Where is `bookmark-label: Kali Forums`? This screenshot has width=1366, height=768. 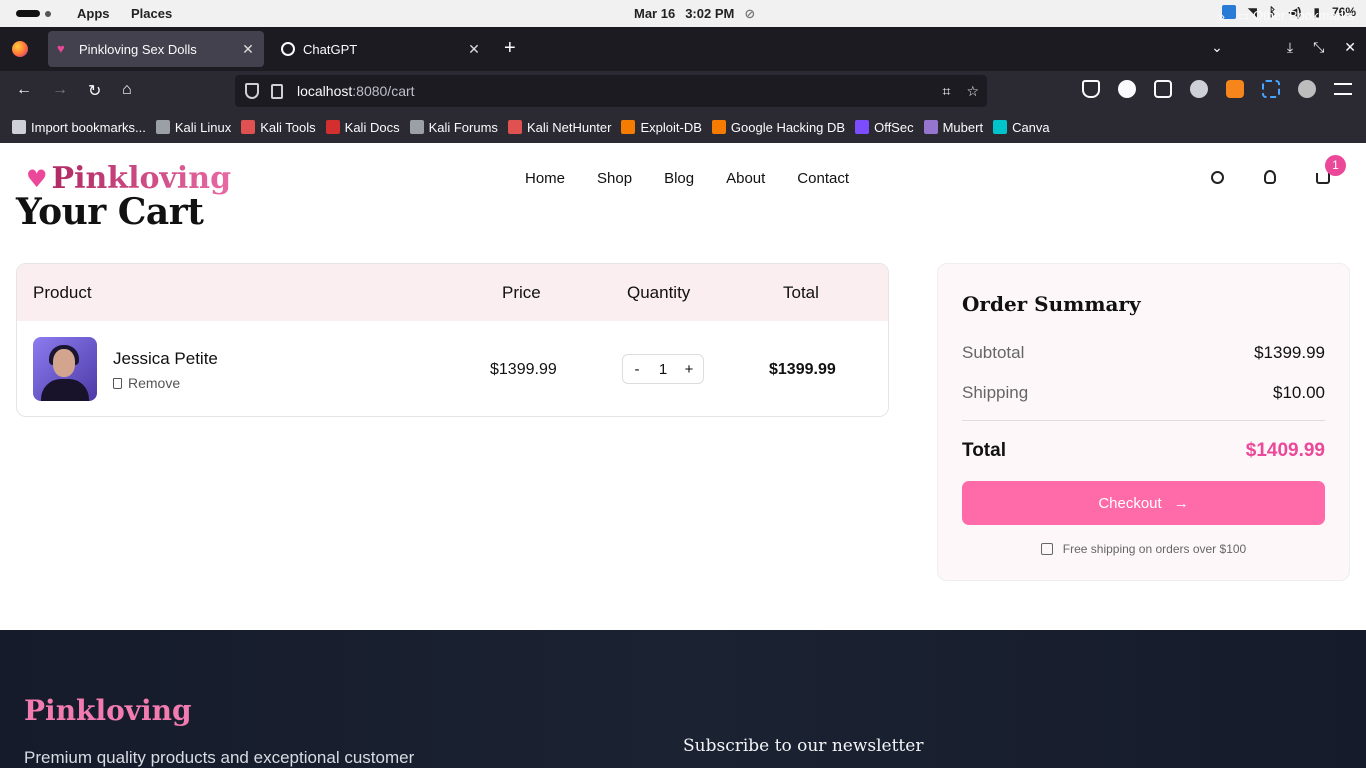
bookmark-label: Kali Forums is located at coordinates (463, 127).